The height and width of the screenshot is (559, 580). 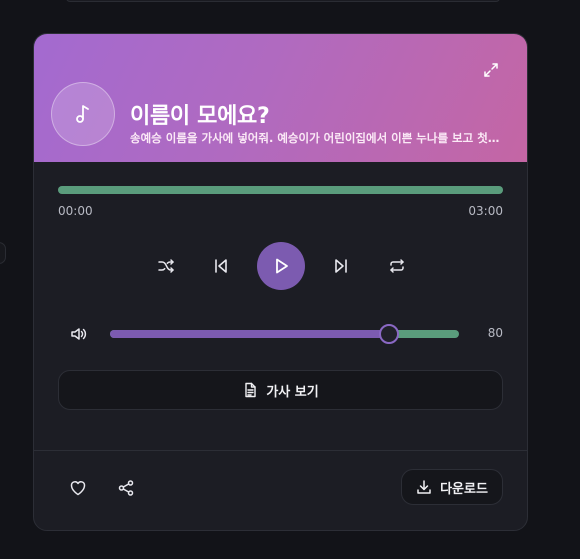 I want to click on play-icon, so click(x=282, y=266).